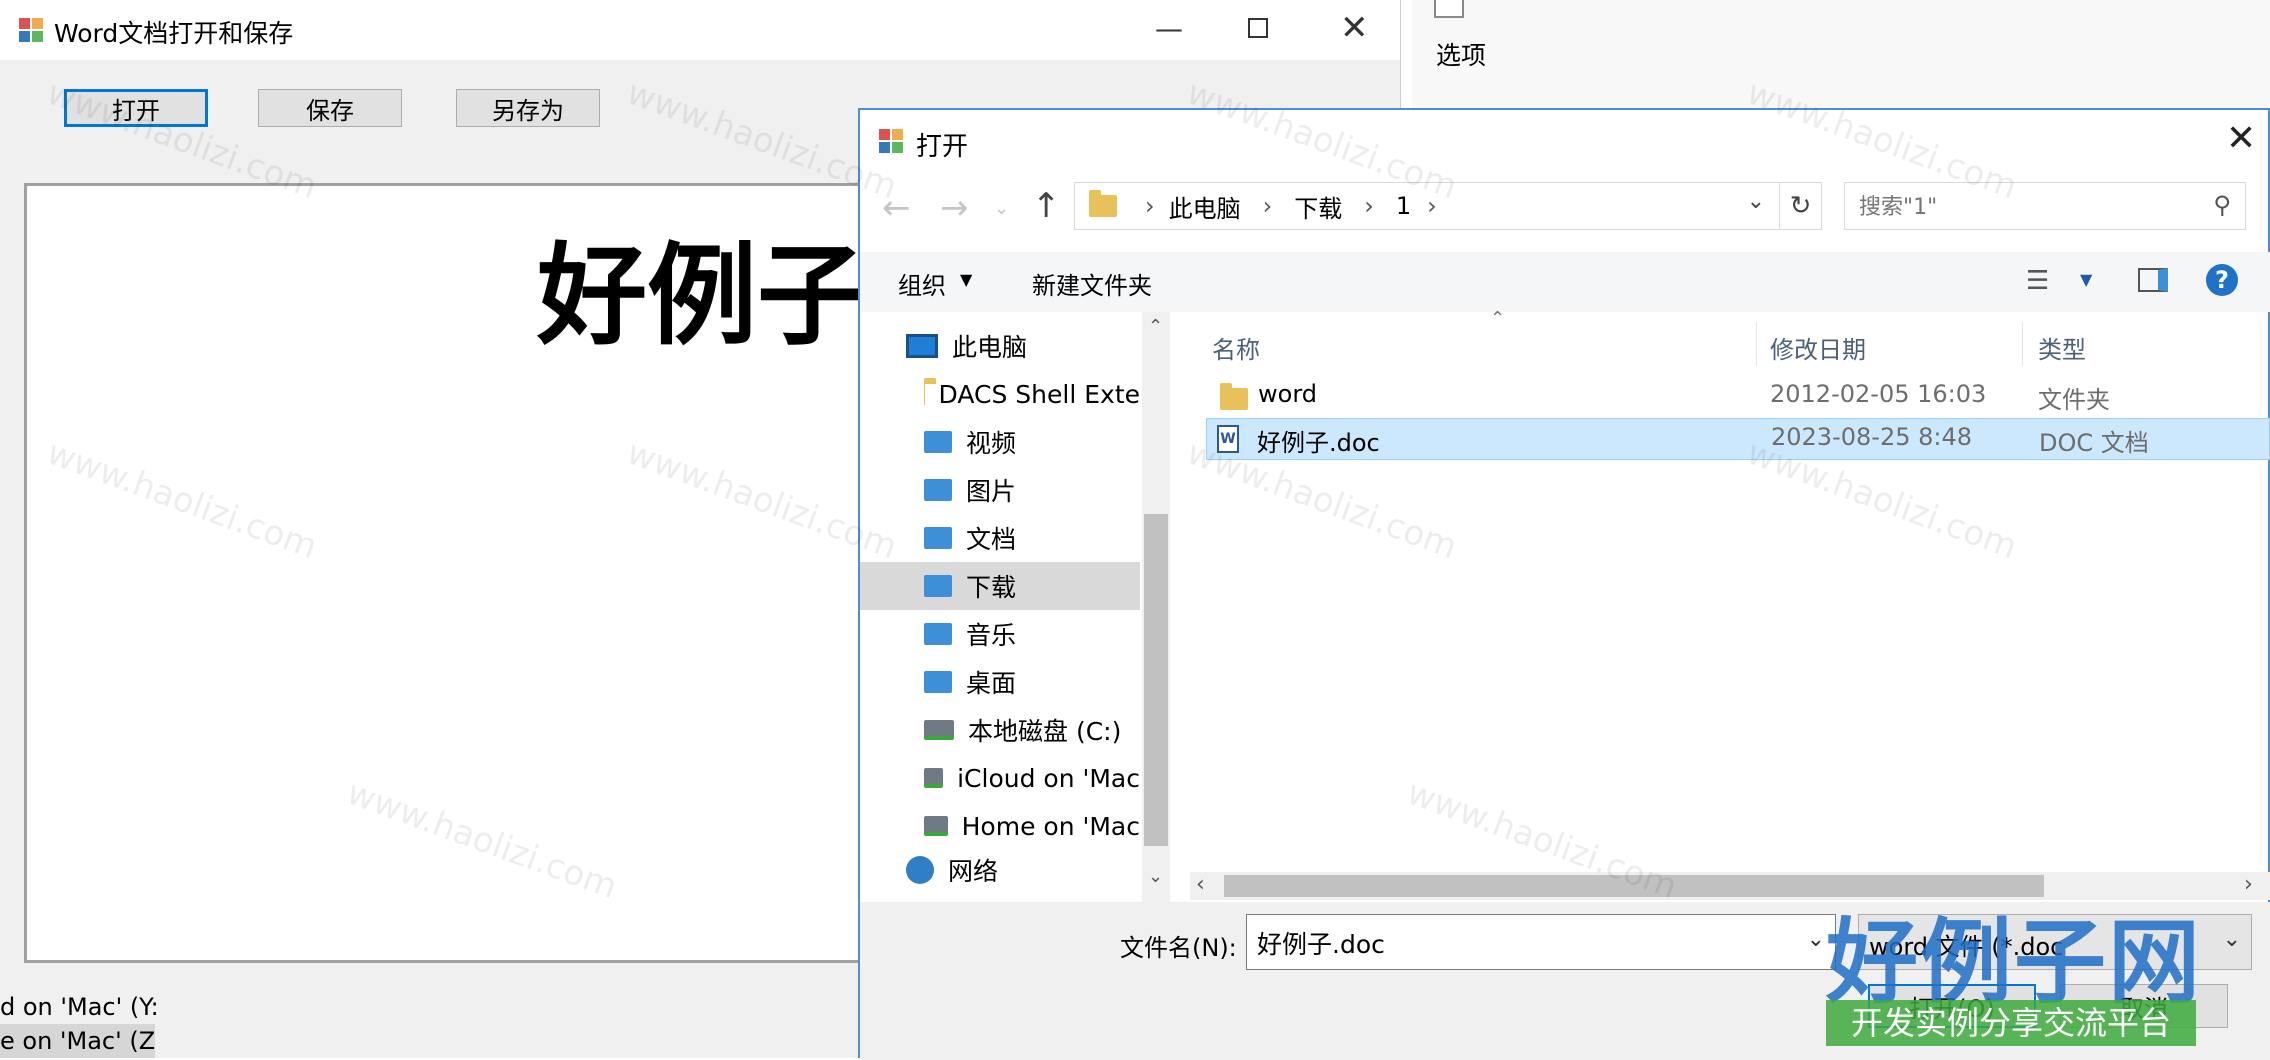  What do you see at coordinates (1427, 206) in the screenshot?
I see `address-bar: › 此电脑 › 下载 › 1 › ⌄` at bounding box center [1427, 206].